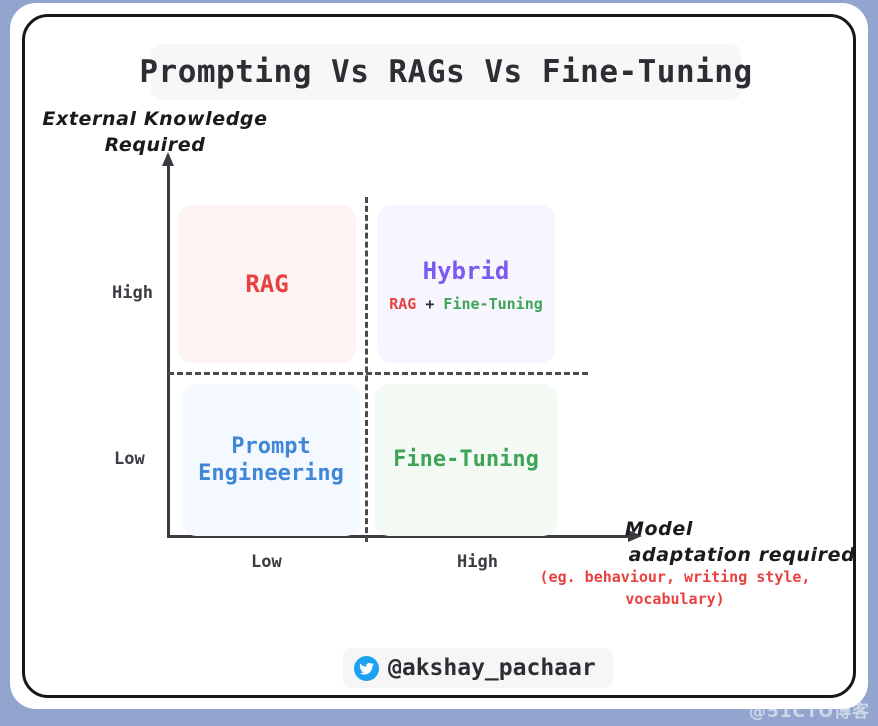 The height and width of the screenshot is (726, 878). Describe the element at coordinates (155, 144) in the screenshot. I see `y-axis-caption-line2: Required` at that location.